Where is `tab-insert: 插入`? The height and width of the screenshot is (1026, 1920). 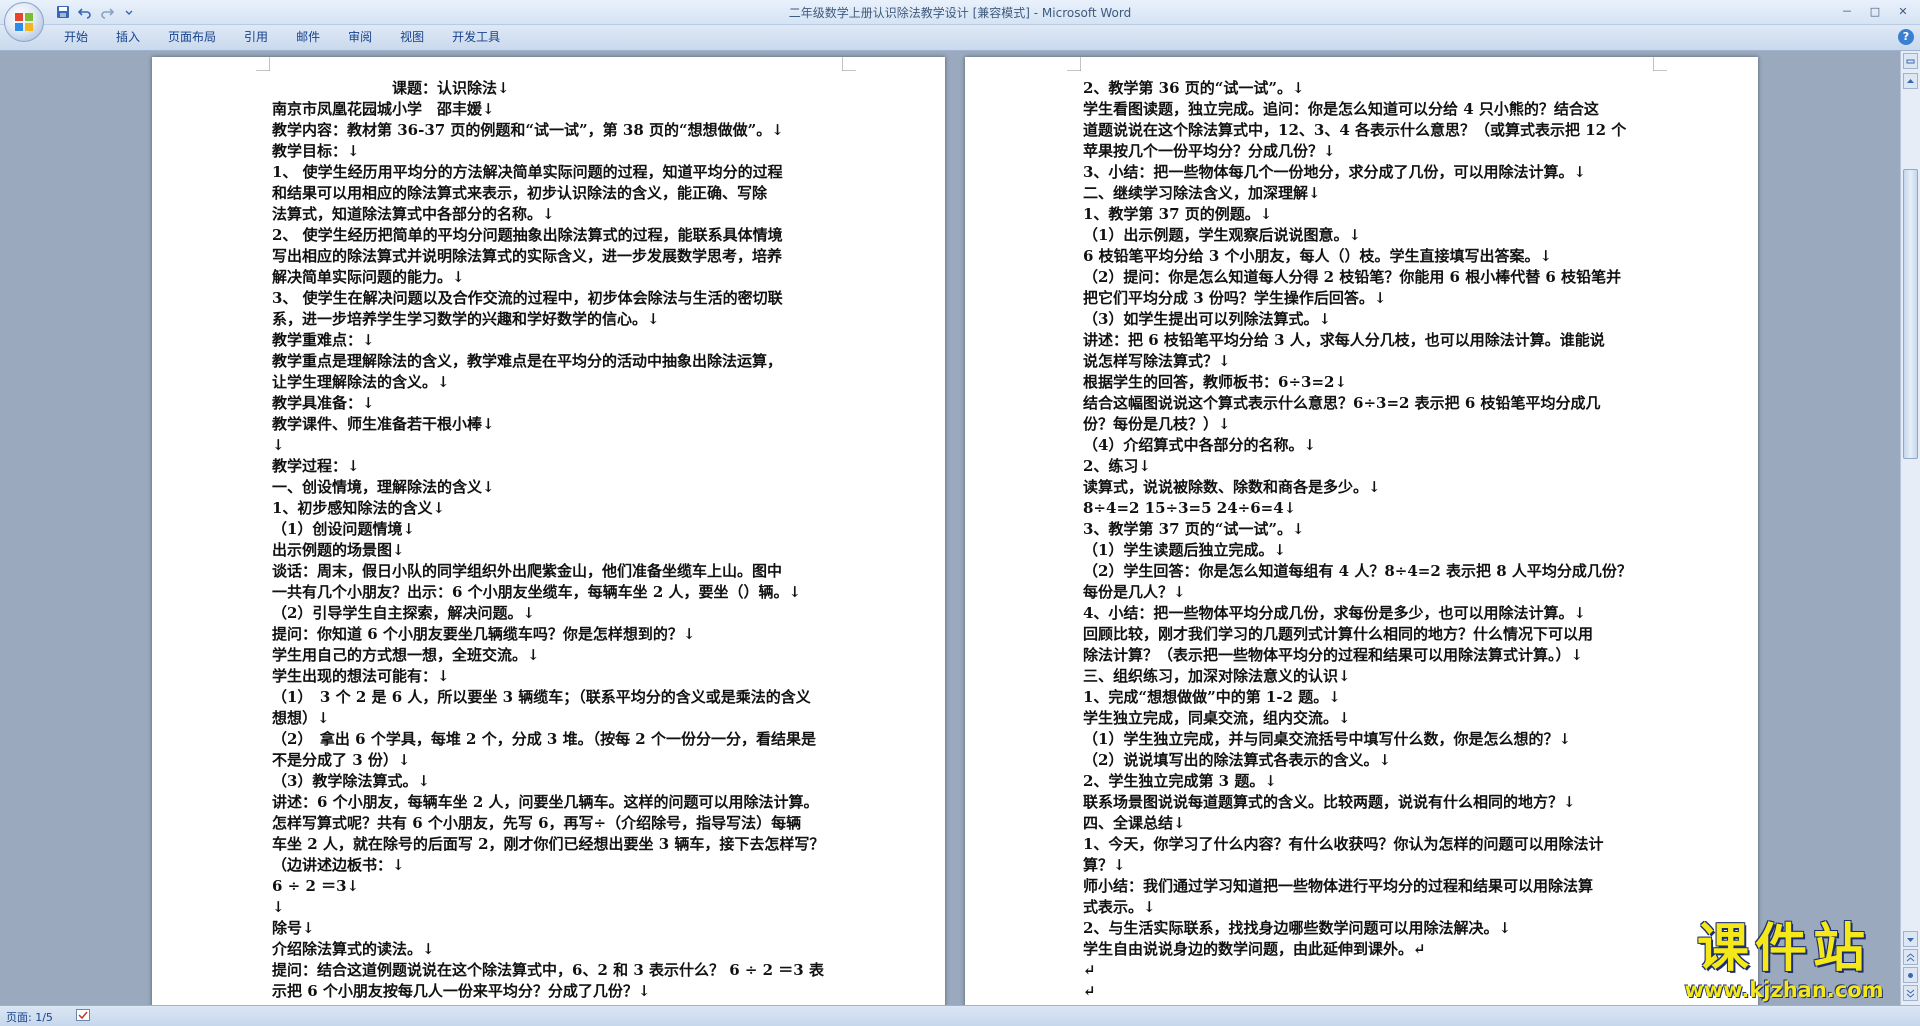
tab-insert: 插入 is located at coordinates (128, 37).